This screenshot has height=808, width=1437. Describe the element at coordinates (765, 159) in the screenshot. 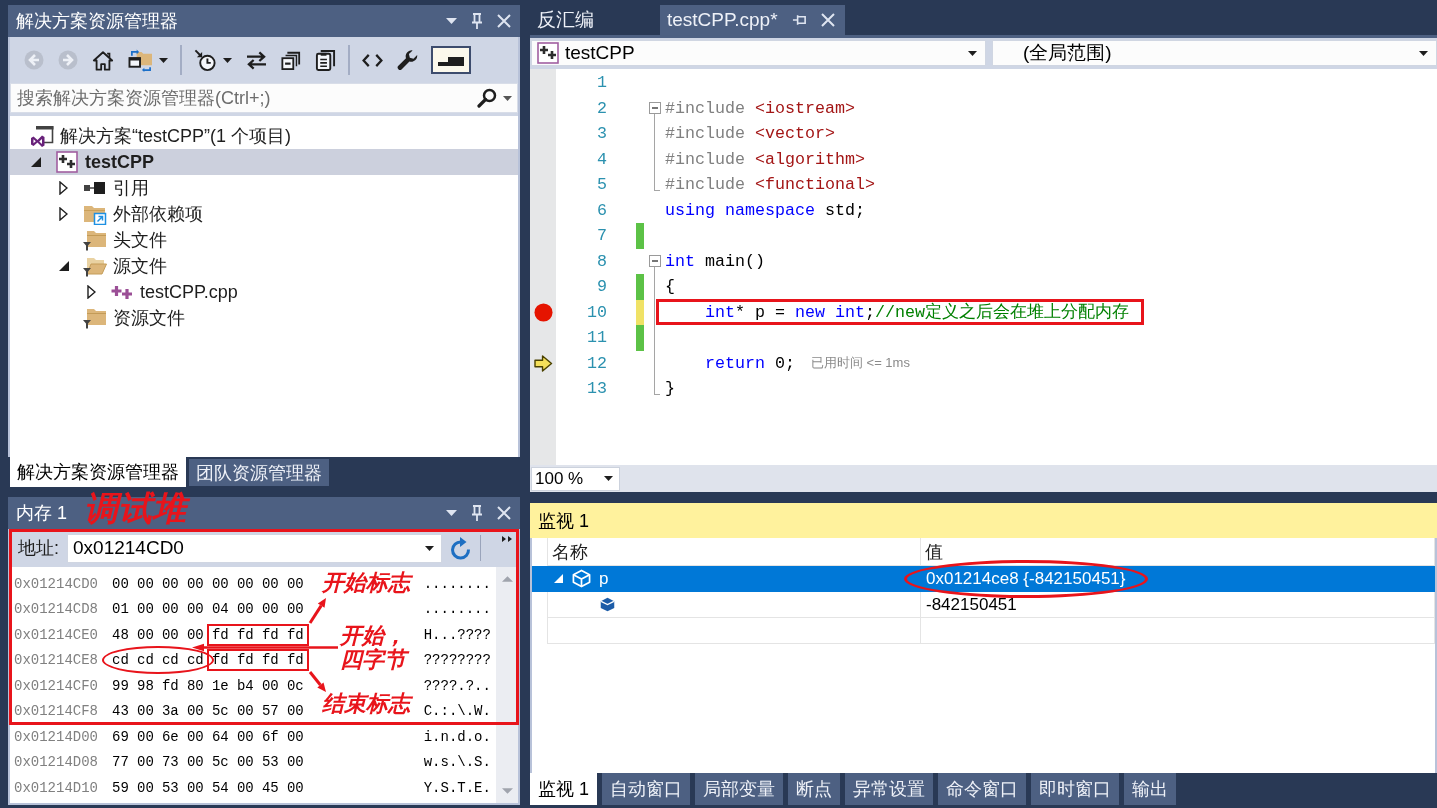

I see `code-line: #include <algorithm>` at that location.